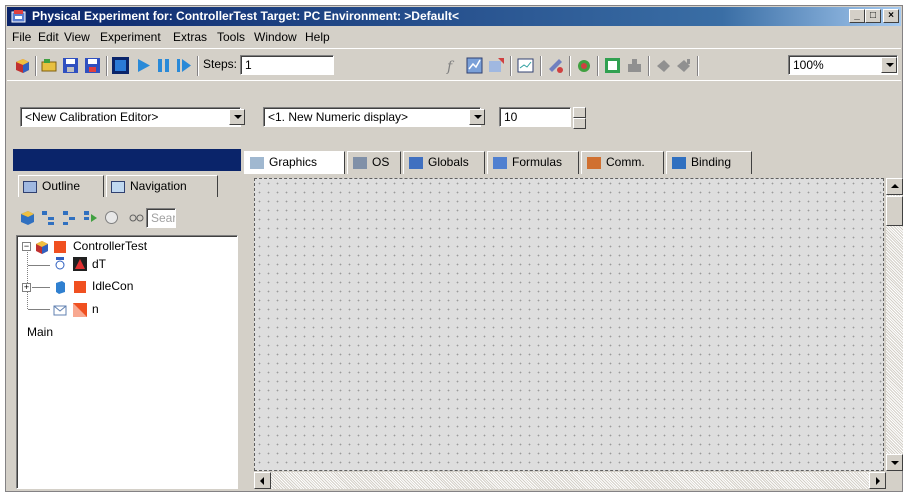  I want to click on tab-globals: Globals, so click(444, 162).